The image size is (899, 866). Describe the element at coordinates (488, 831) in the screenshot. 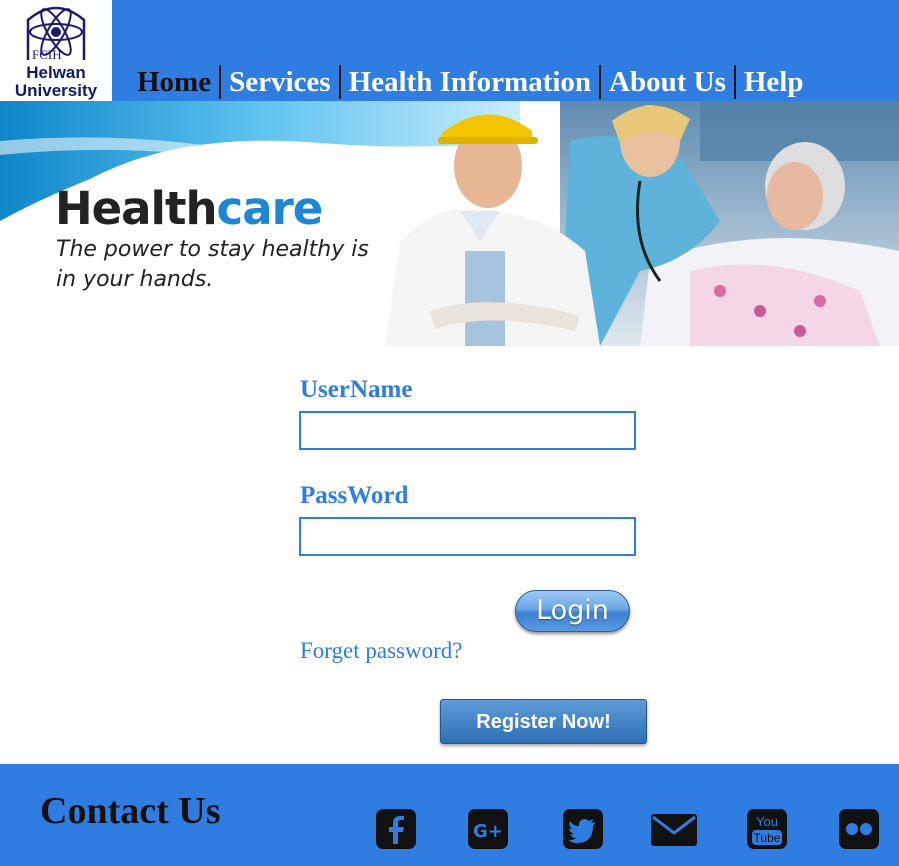

I see `svg-text: G+` at that location.